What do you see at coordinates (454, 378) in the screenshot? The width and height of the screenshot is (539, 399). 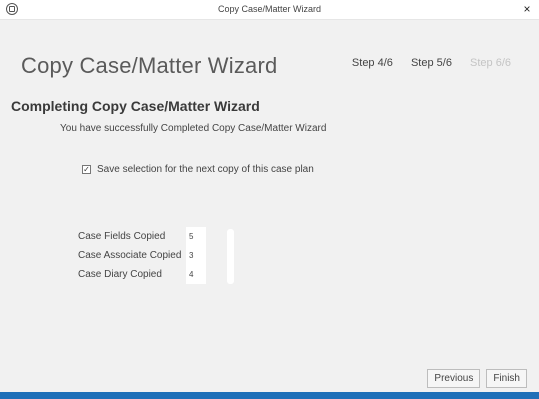 I see `previous-button: Previous` at bounding box center [454, 378].